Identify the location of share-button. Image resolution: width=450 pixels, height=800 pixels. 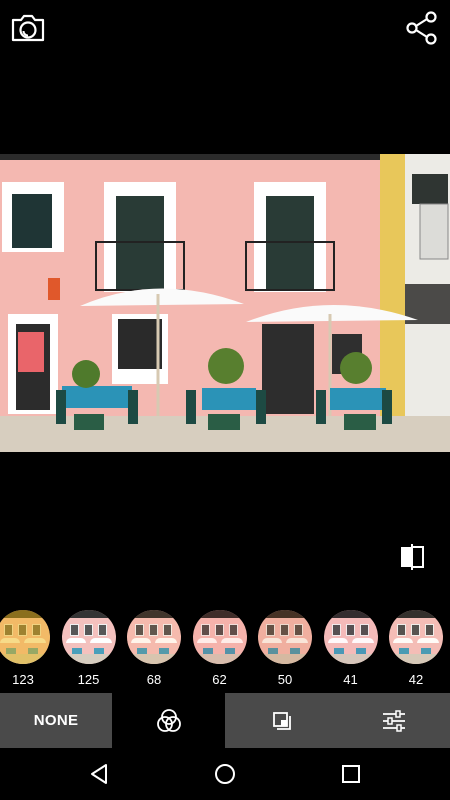
(422, 28).